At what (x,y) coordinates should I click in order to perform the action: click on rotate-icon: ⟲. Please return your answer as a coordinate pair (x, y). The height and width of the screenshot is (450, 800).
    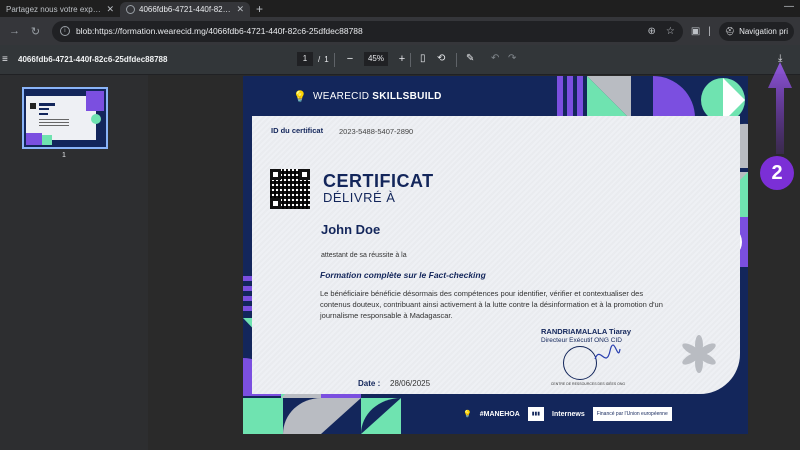
    Looking at the image, I should click on (441, 58).